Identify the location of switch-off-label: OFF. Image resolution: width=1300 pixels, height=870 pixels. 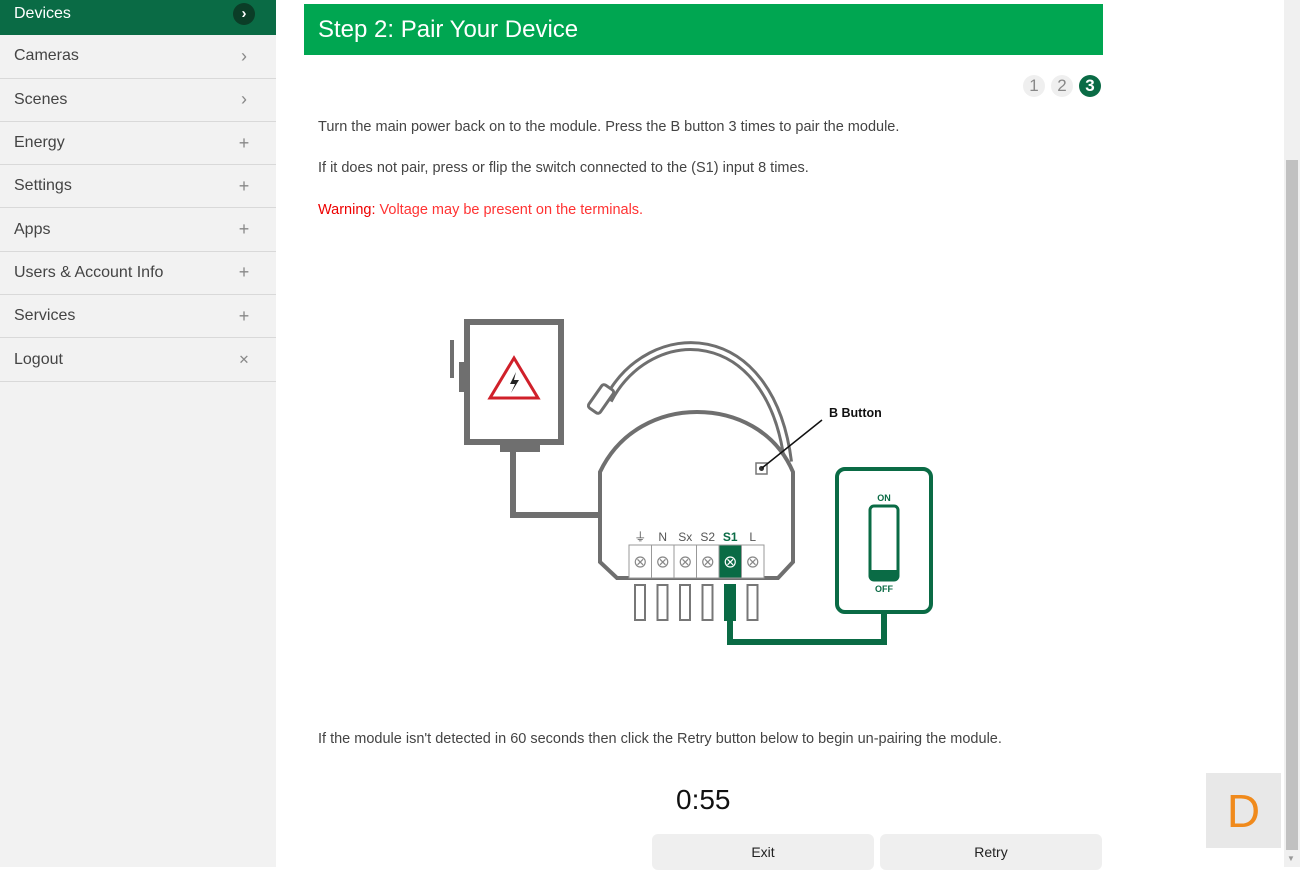
(884, 589).